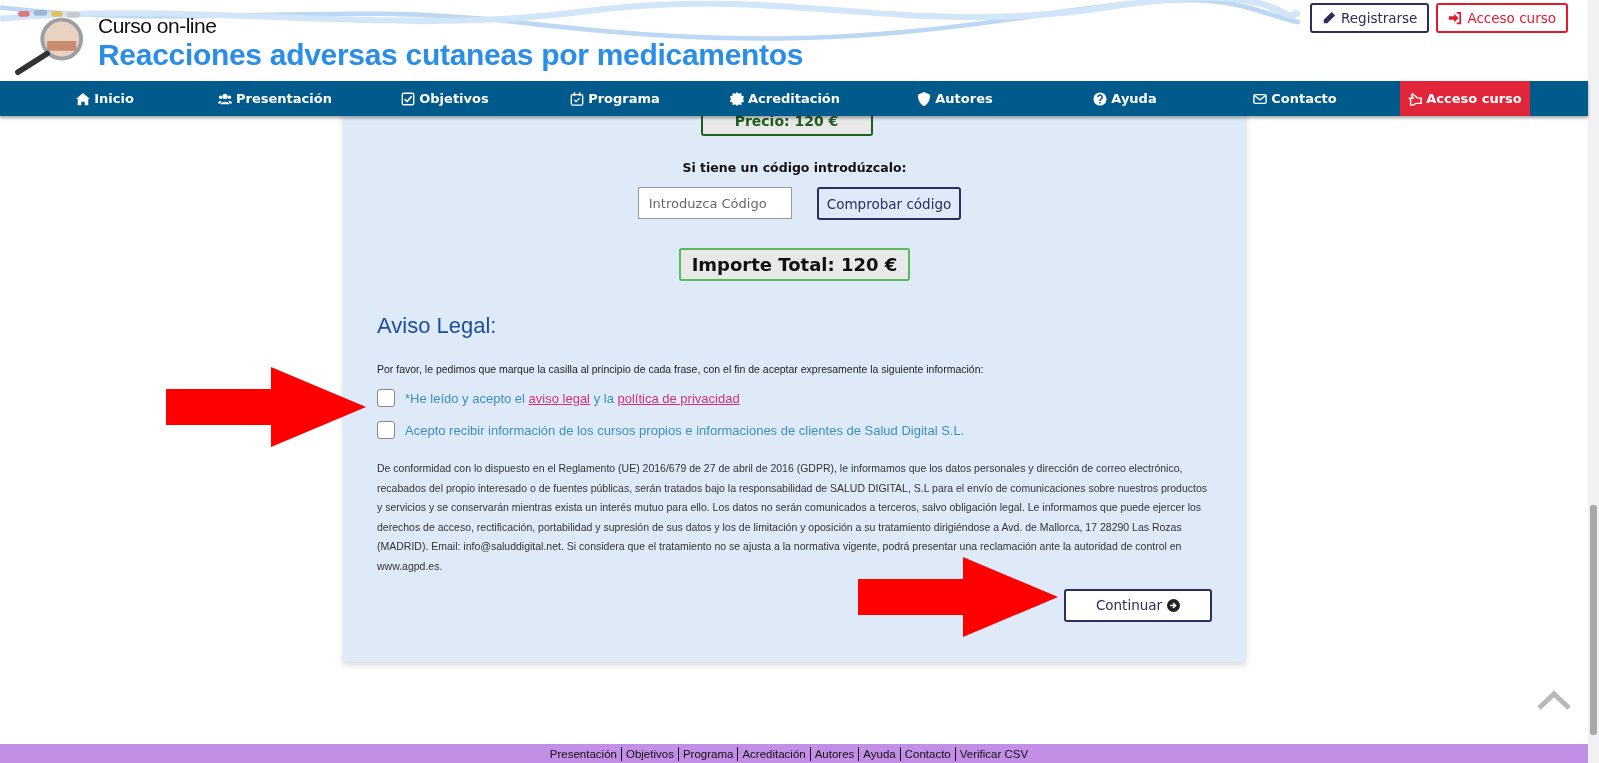  What do you see at coordinates (1502, 18) in the screenshot?
I see `course-access-button: Acceso curso` at bounding box center [1502, 18].